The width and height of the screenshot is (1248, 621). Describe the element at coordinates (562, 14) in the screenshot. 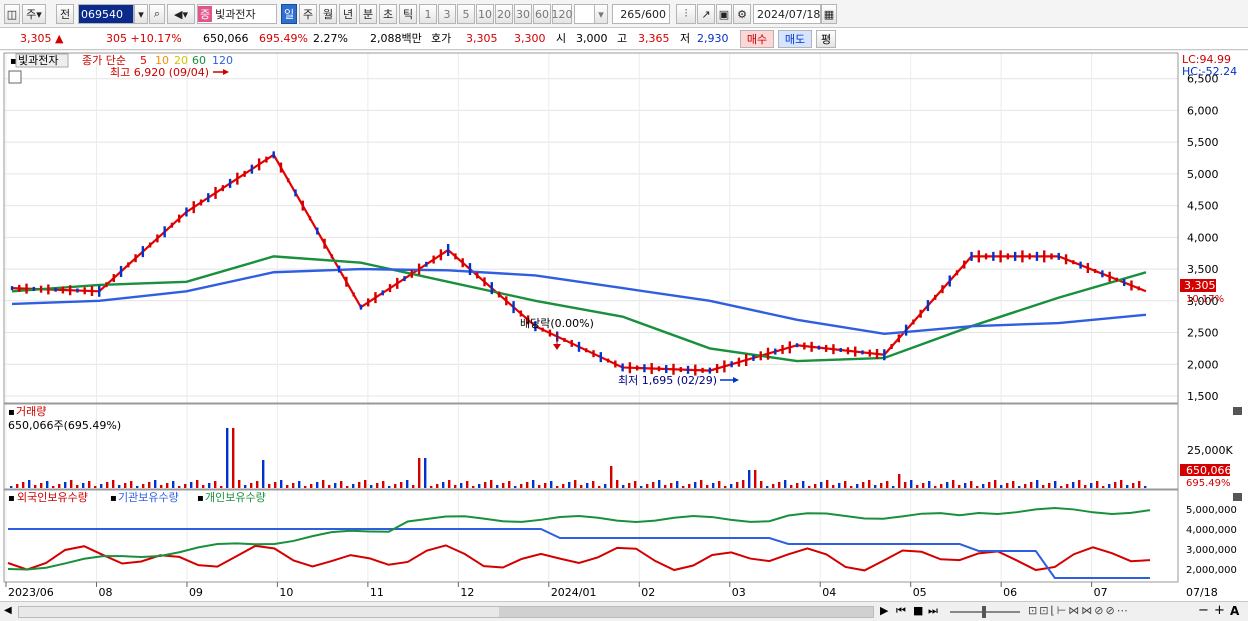

I see `interval-120-button: 120` at that location.